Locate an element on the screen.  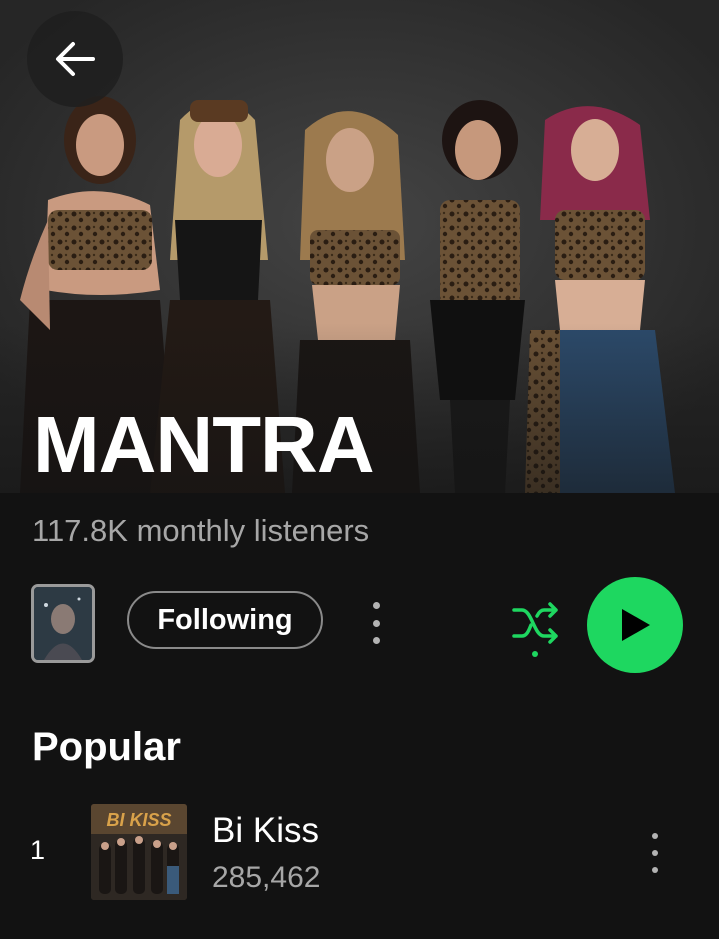
play-icon is located at coordinates (636, 625).